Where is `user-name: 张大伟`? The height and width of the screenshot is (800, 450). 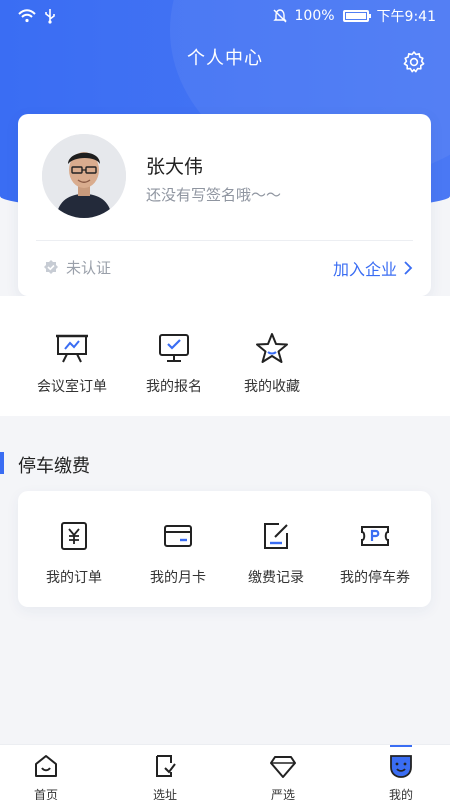 user-name: 张大伟 is located at coordinates (175, 167).